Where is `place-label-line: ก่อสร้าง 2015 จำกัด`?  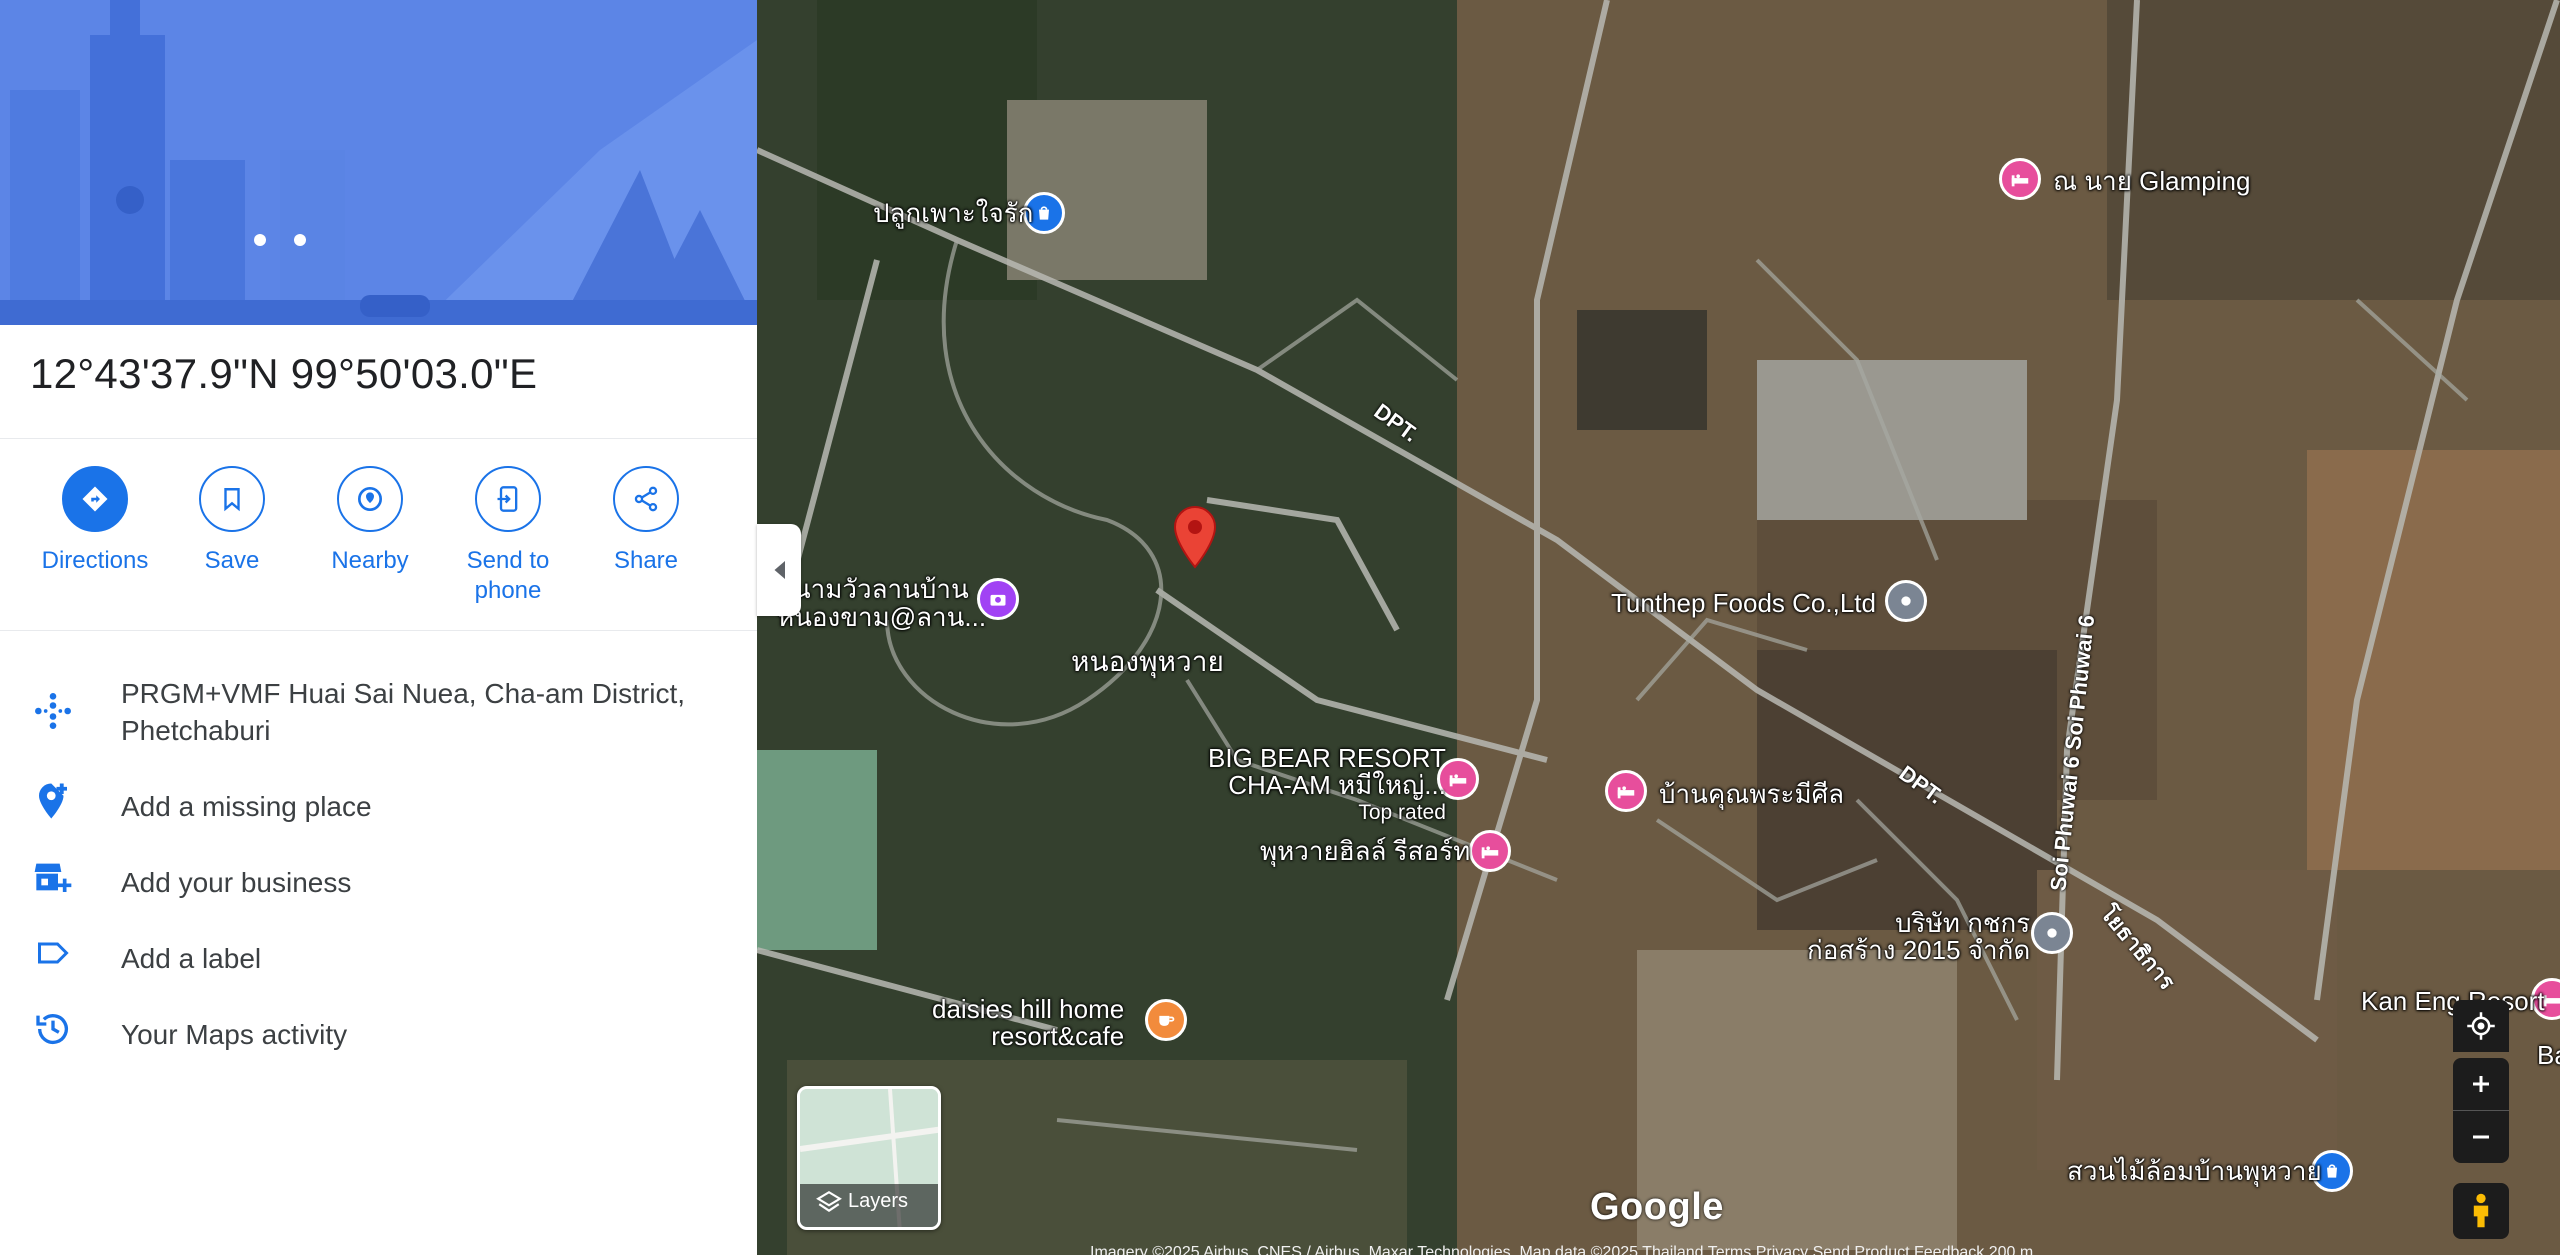
place-label-line: ก่อสร้าง 2015 จำกัด is located at coordinates (1919, 950).